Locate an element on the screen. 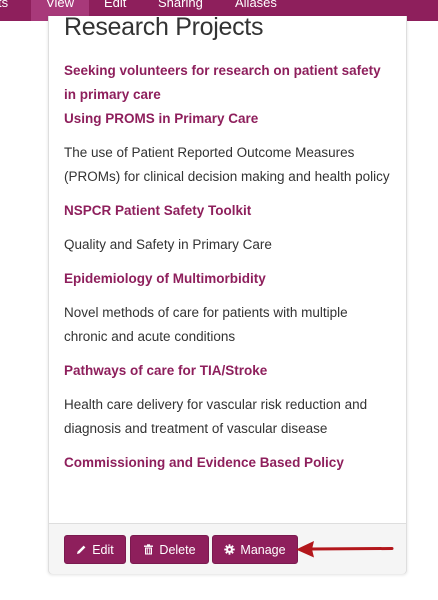  delete-button: Delete is located at coordinates (169, 549).